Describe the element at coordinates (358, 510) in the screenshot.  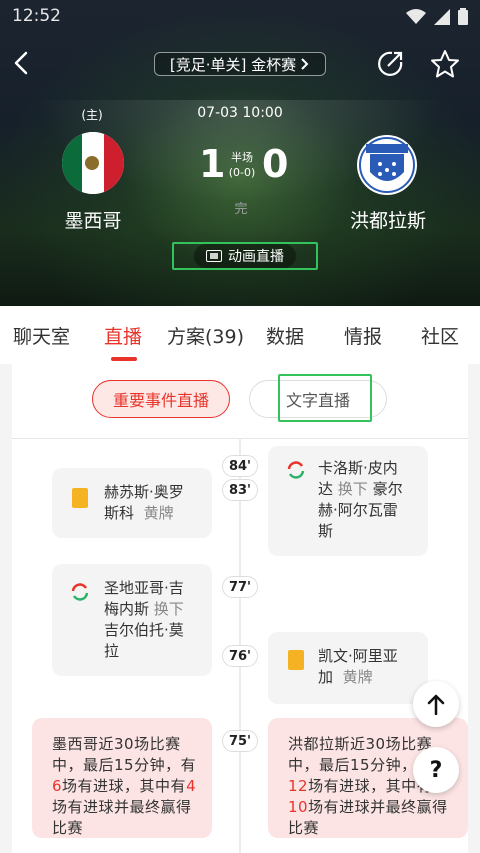
I see `player-in-name-cont: 赫·阿尔瓦雷` at that location.